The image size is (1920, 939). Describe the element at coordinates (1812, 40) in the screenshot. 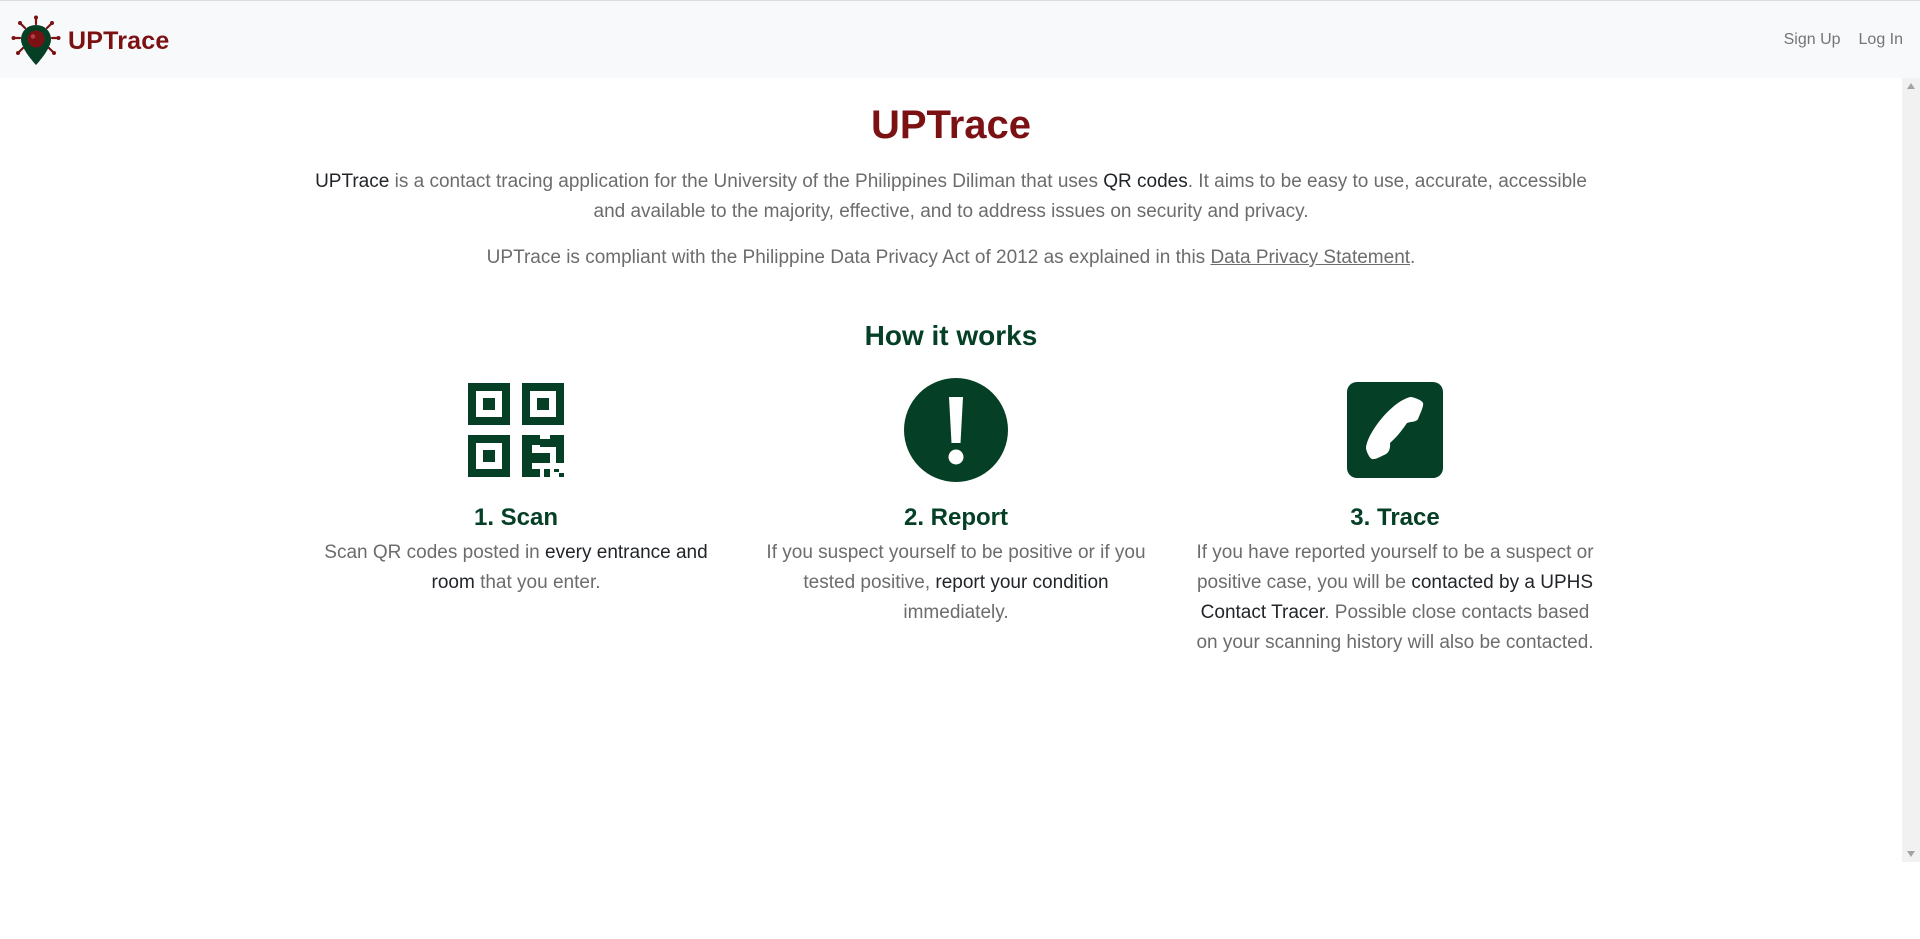

I see `sign-up-link: Sign Up` at that location.